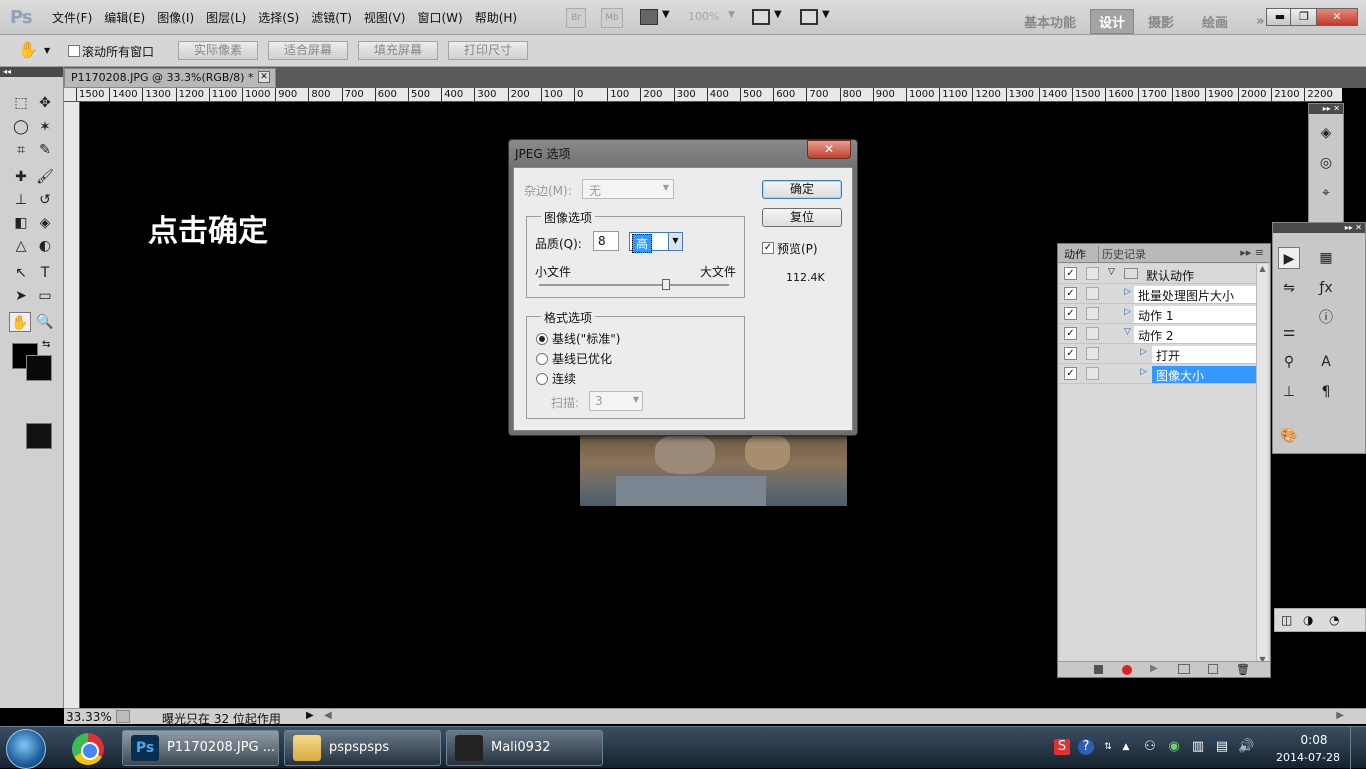 This screenshot has width=1366, height=769. Describe the element at coordinates (1222, 747) in the screenshot. I see `device-icon: ▤` at that location.